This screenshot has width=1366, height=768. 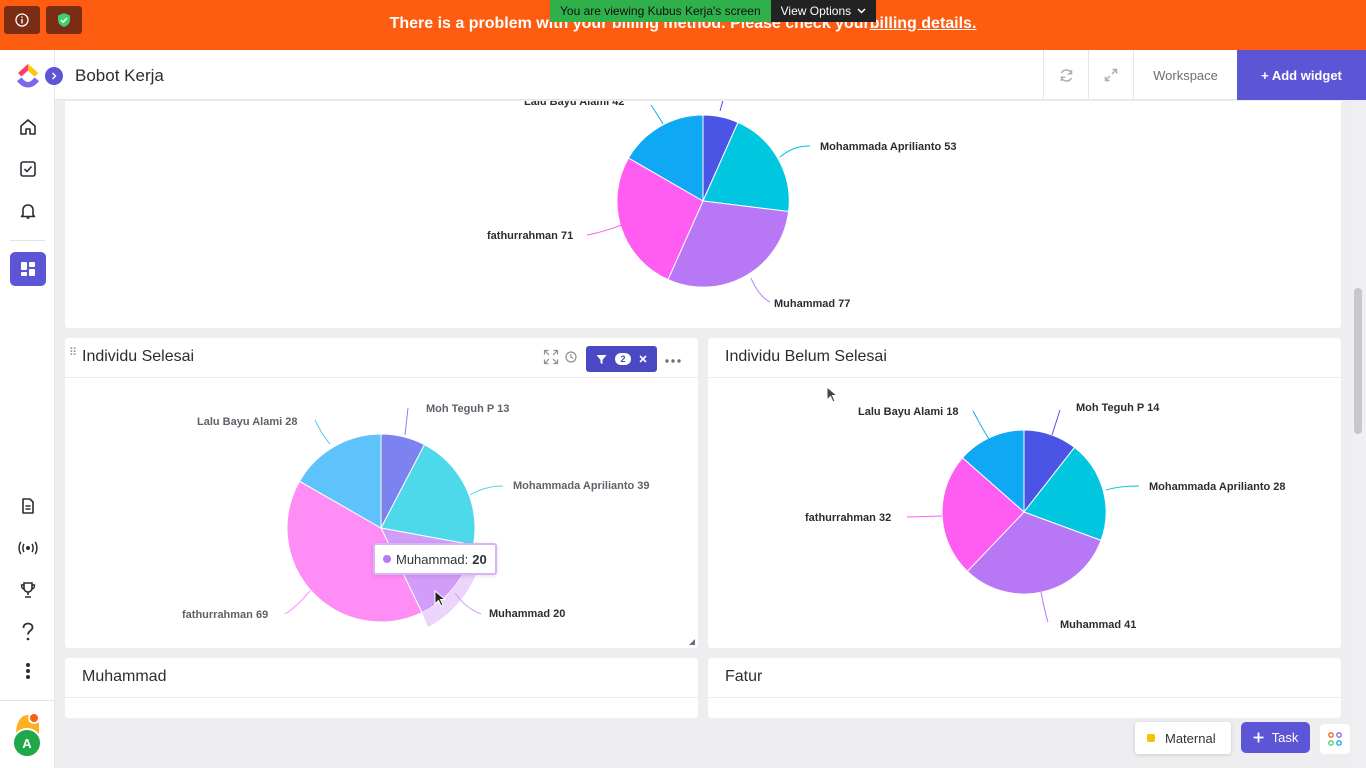 I want to click on pie-label: Moh Teguh P 14, so click(x=1118, y=408).